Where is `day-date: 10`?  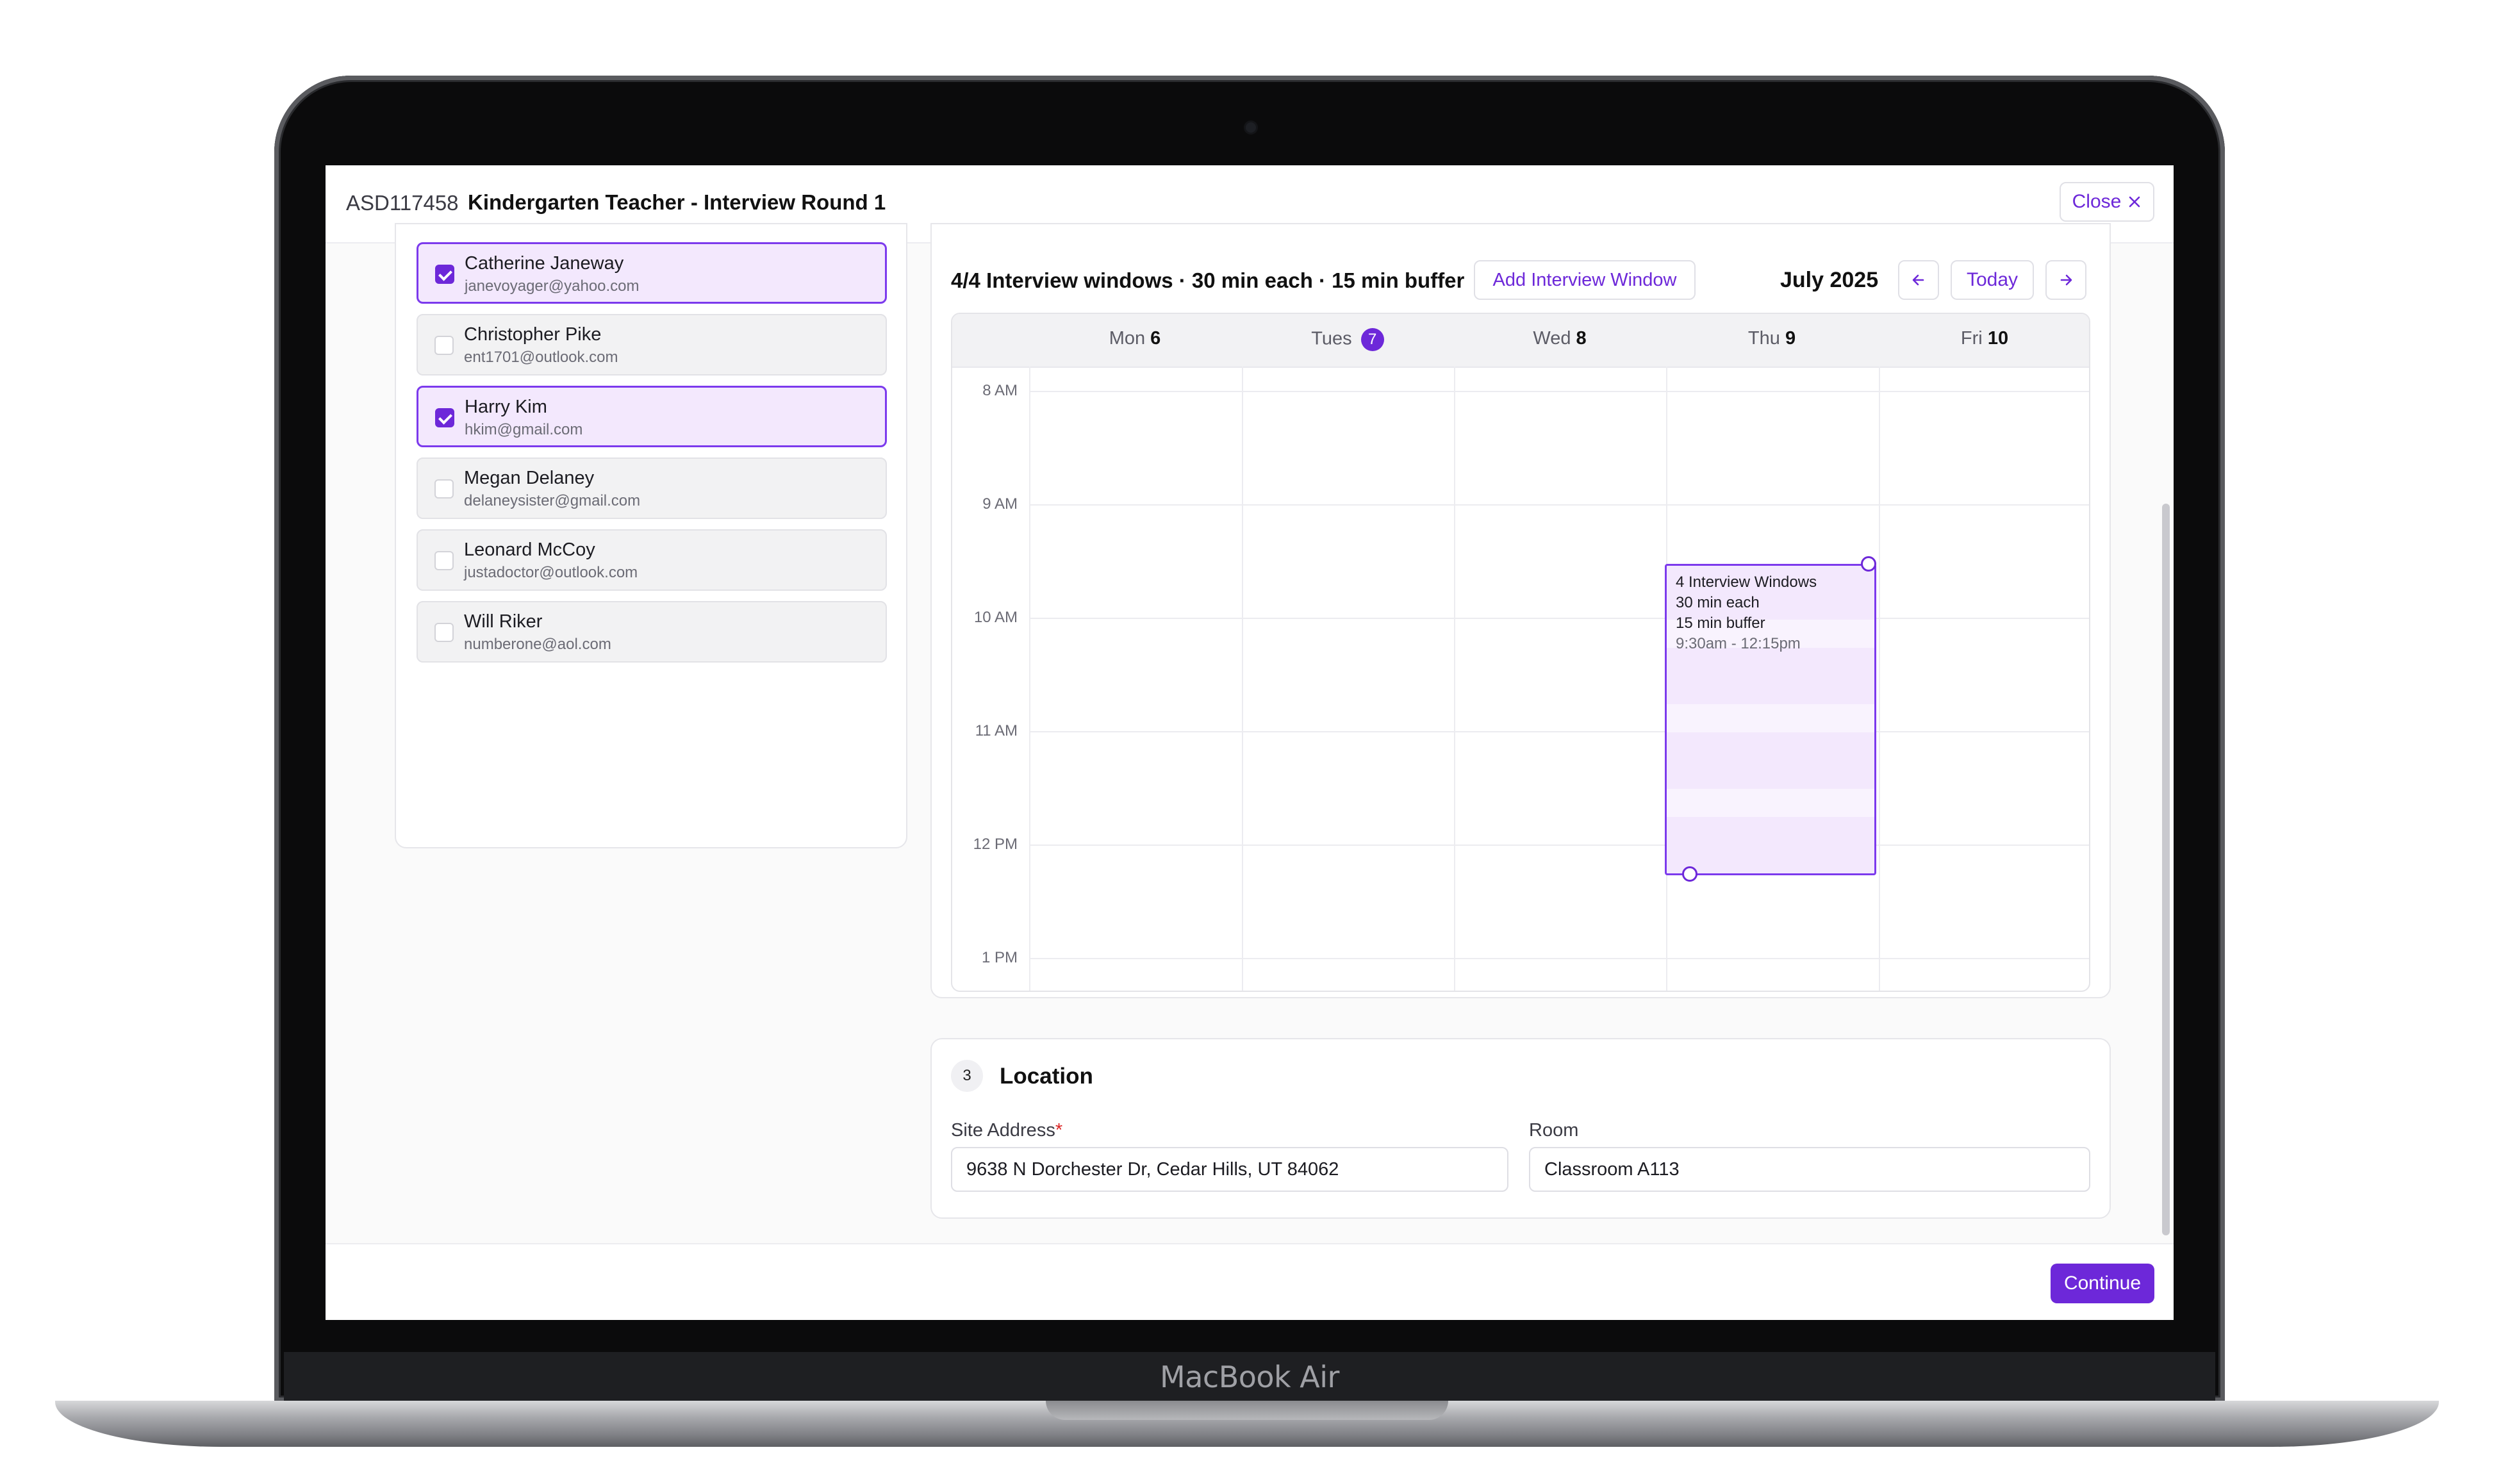
day-date: 10 is located at coordinates (1998, 338).